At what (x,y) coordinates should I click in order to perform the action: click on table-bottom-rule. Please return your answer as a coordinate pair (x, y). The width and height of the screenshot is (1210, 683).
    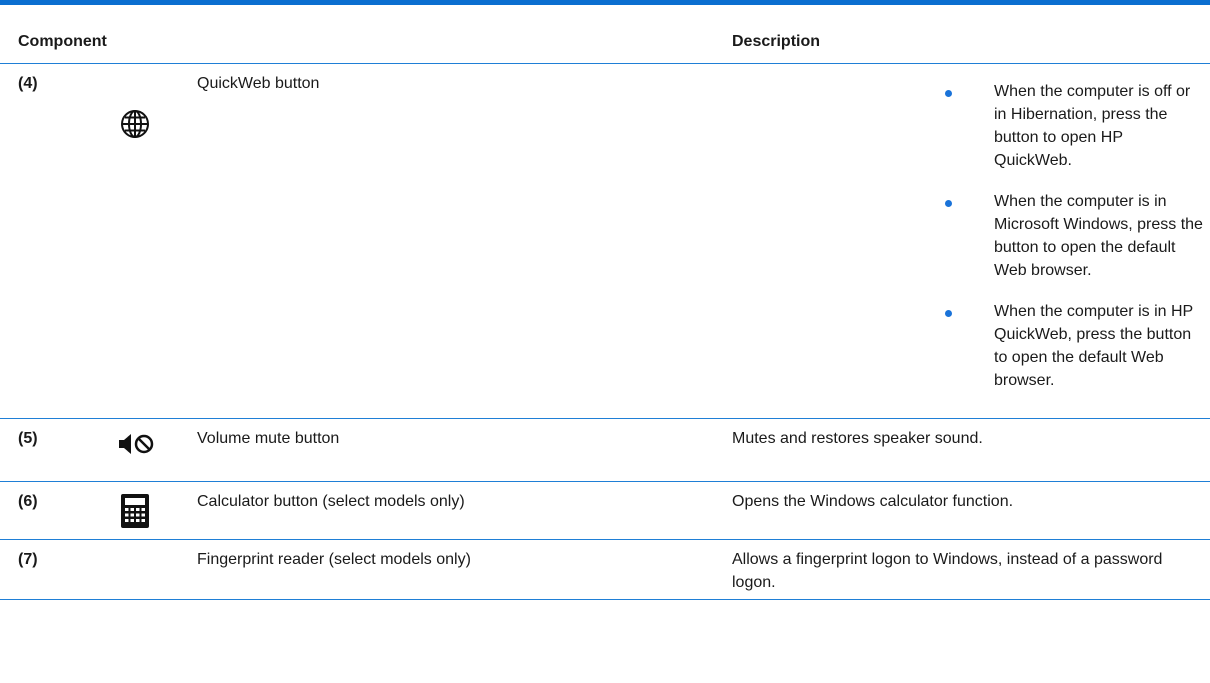
    Looking at the image, I should click on (605, 599).